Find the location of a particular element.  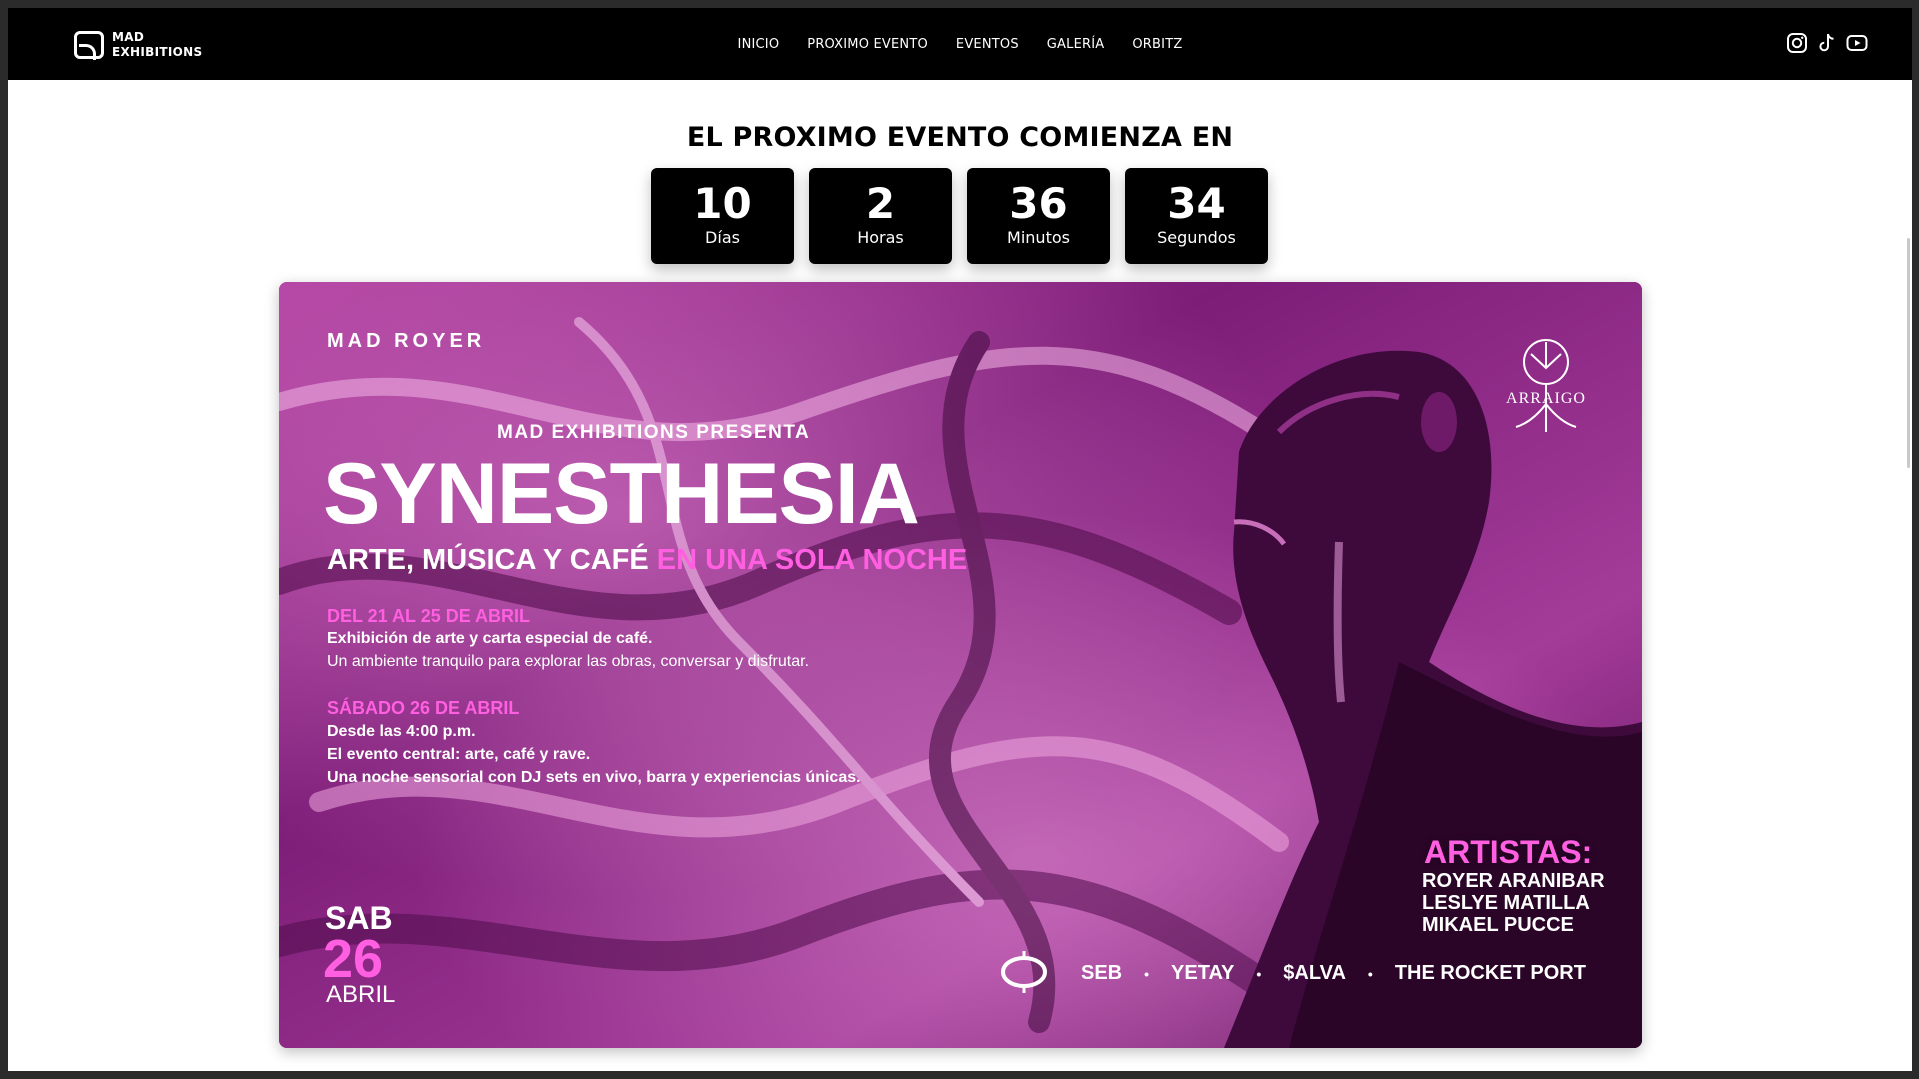

poster-subtitle-white: ARTE, MÚSICA Y CAFÉ is located at coordinates (488, 560).